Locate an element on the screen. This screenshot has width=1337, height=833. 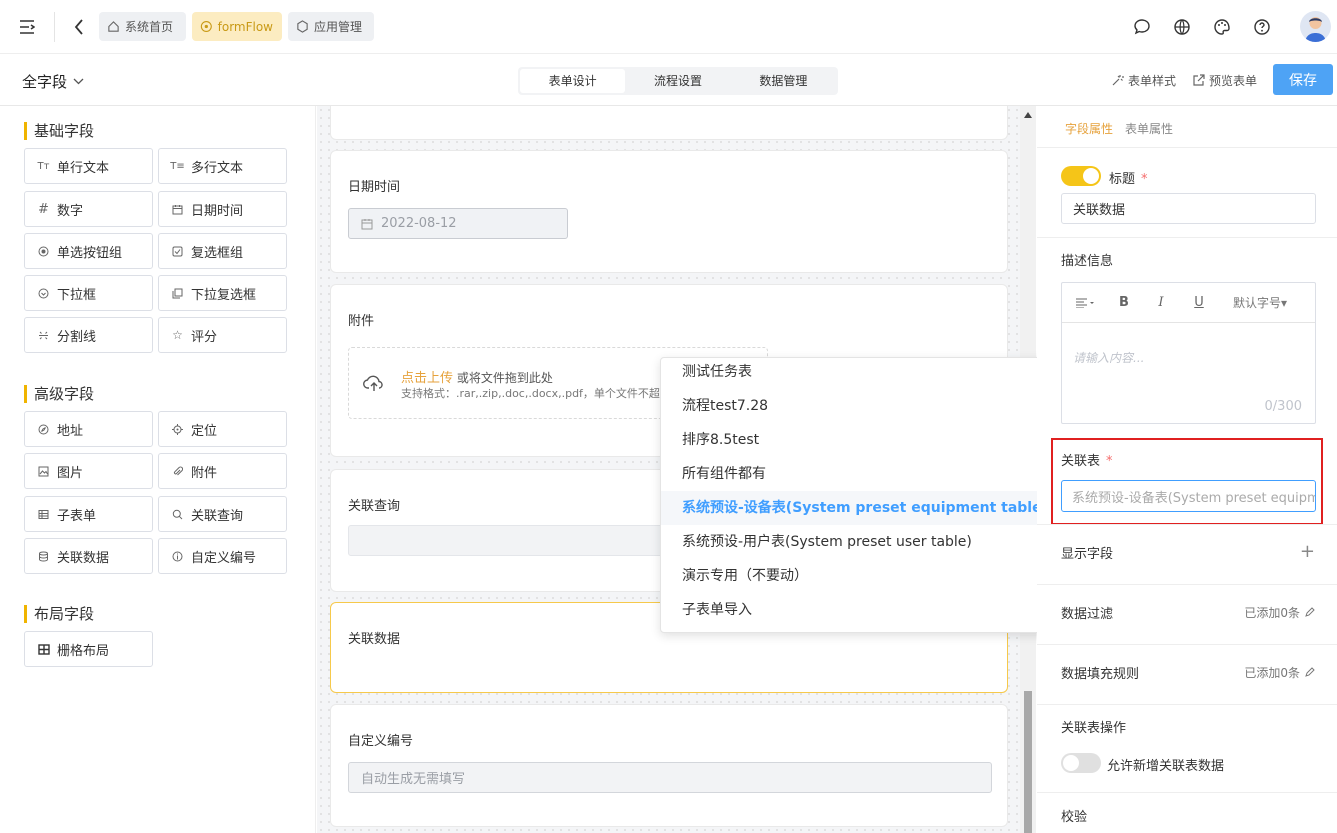
desc-label: 描述信息 is located at coordinates (1087, 261).